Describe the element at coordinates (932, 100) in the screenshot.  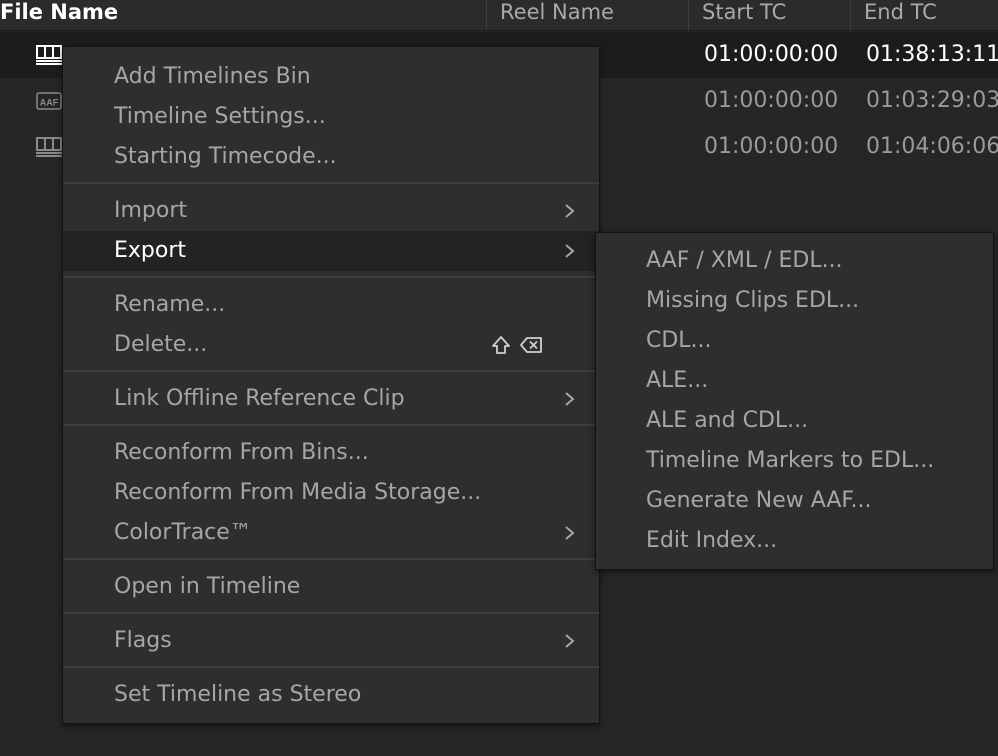
I see `end-tc-cell: 01:03:29:03` at that location.